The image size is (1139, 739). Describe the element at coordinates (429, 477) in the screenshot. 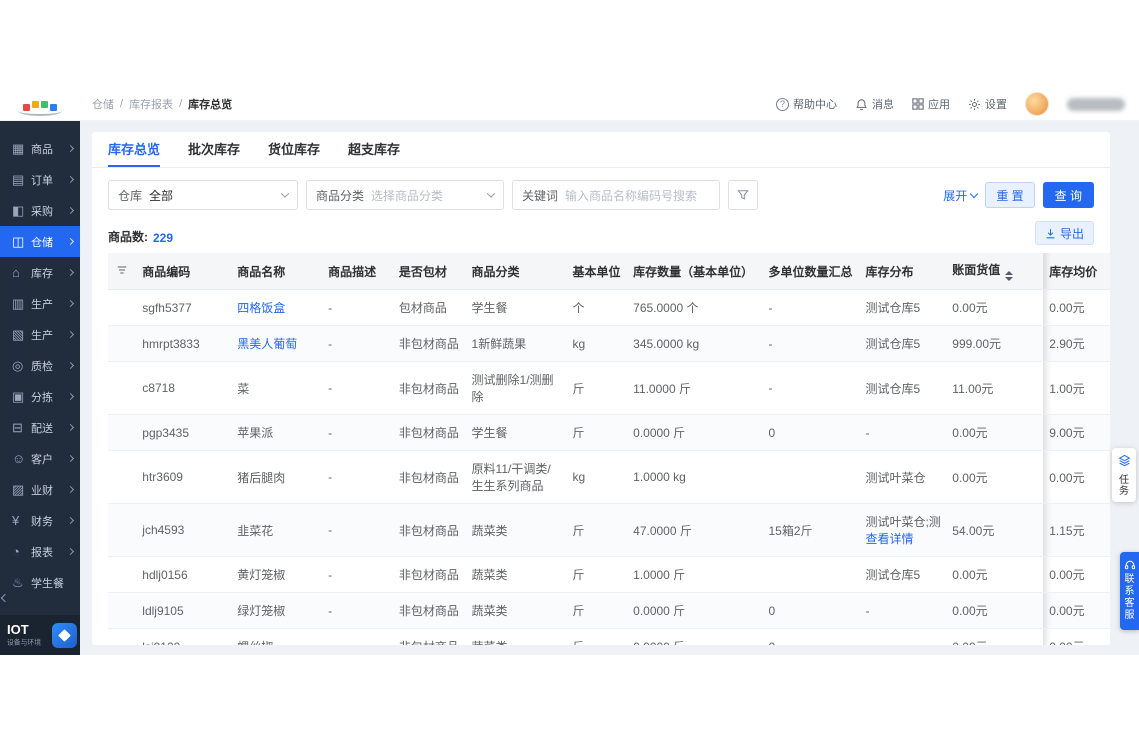

I see `cell-pack: 非包材商品` at that location.